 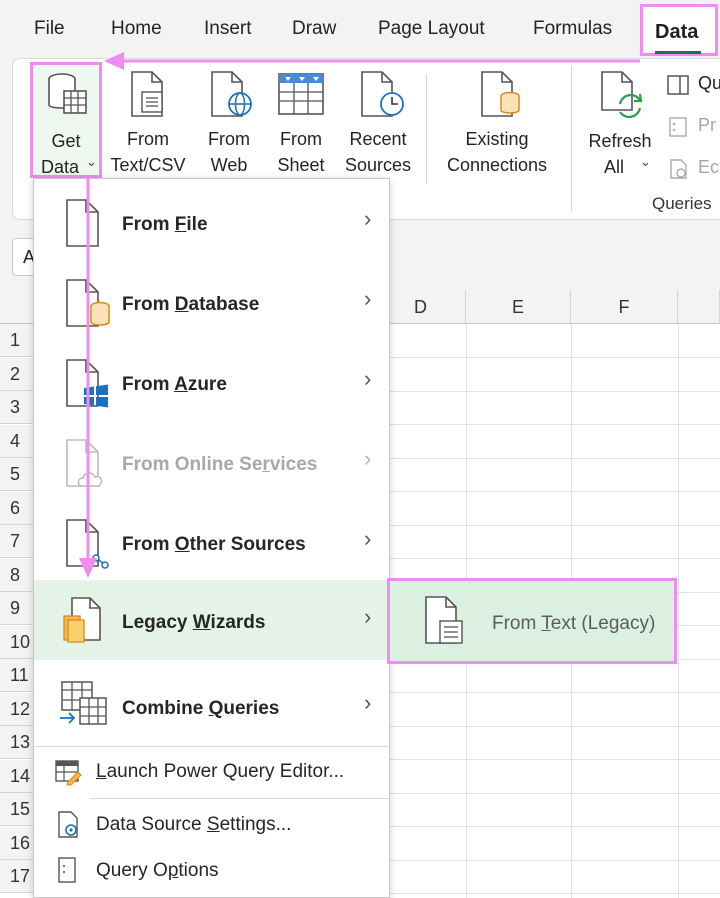 What do you see at coordinates (17, 307) in the screenshot?
I see `select-all-corner` at bounding box center [17, 307].